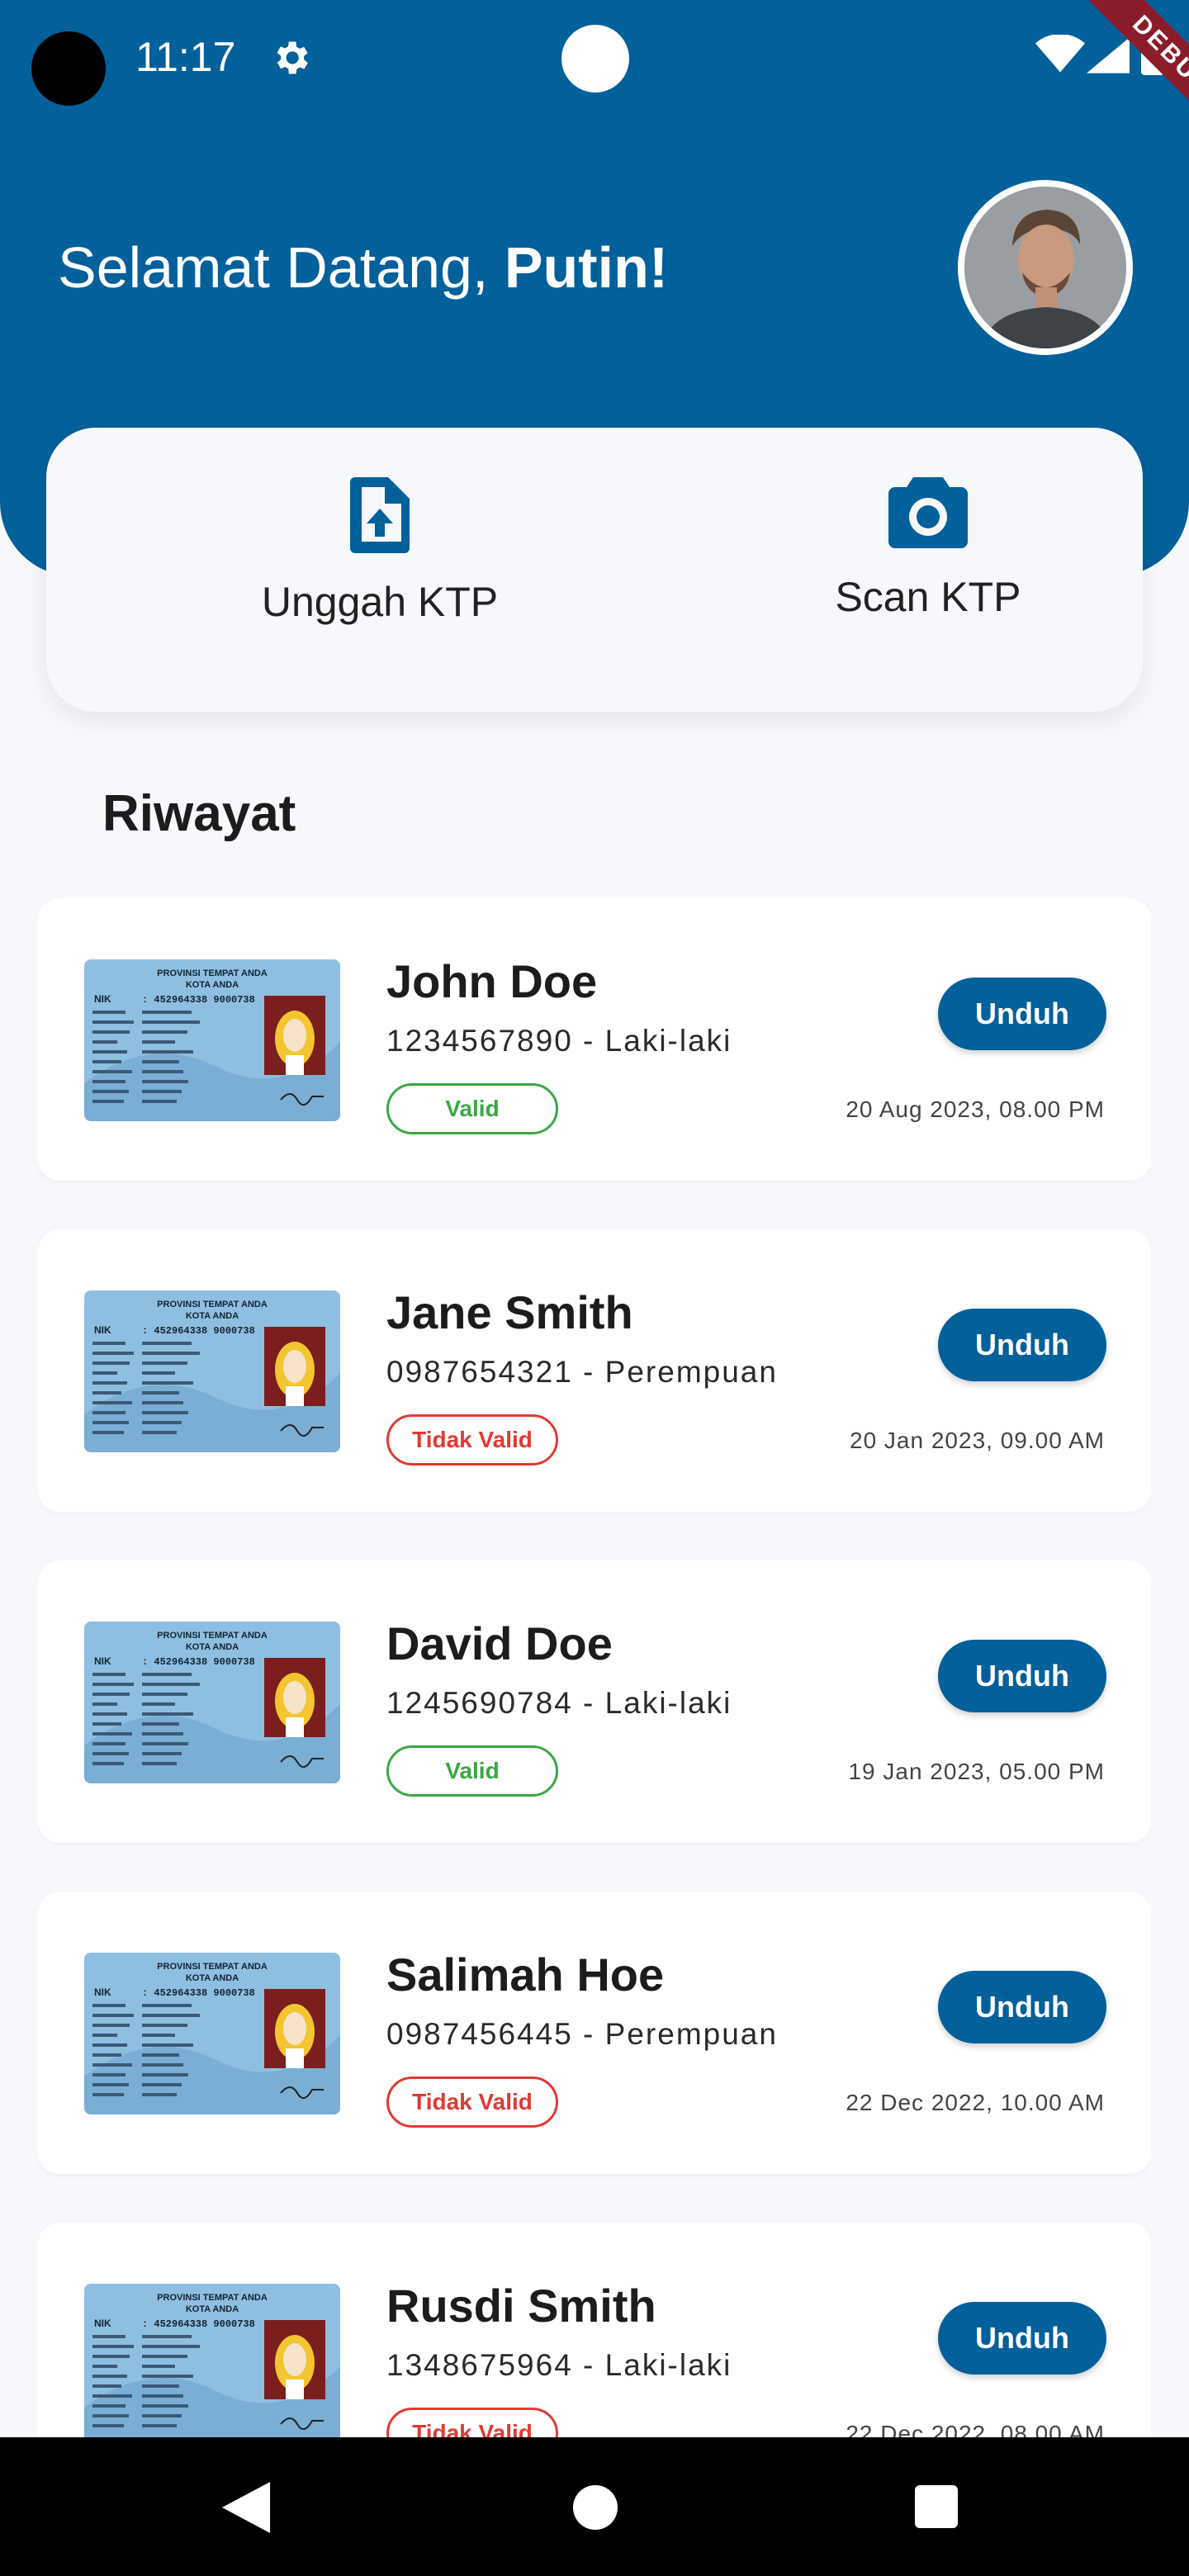 The image size is (1189, 2576). I want to click on person-detail: 1234567890 - Laki-laki, so click(559, 1041).